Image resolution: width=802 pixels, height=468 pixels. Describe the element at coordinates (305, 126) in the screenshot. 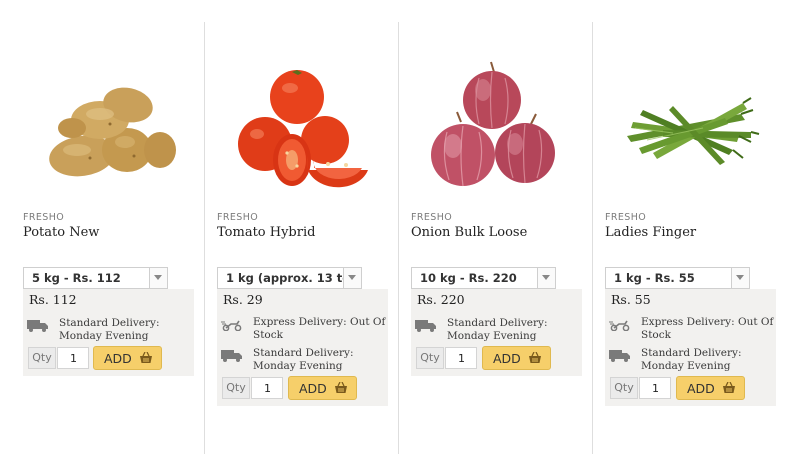

I see `tomato-image` at that location.